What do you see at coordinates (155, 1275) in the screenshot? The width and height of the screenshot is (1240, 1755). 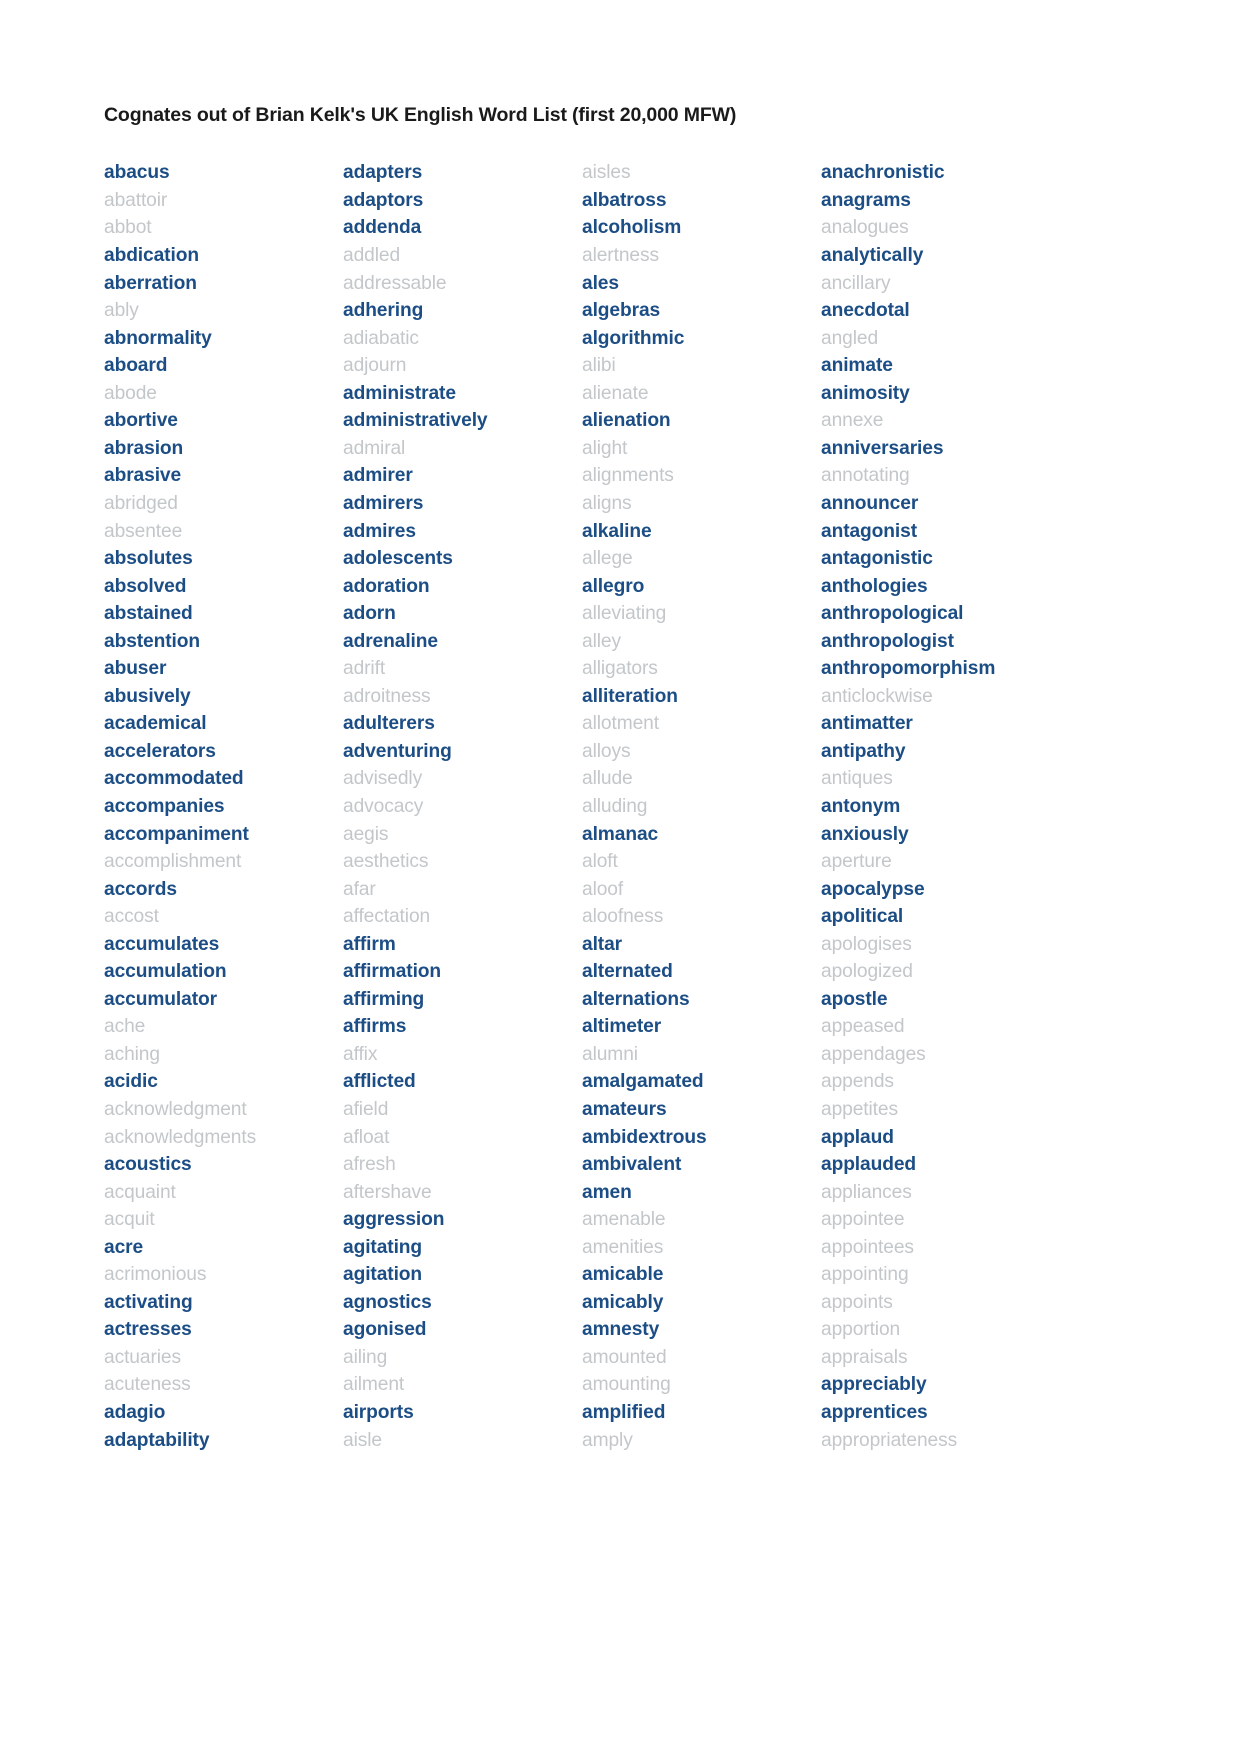 I see `noncognate-word: acrimonious` at bounding box center [155, 1275].